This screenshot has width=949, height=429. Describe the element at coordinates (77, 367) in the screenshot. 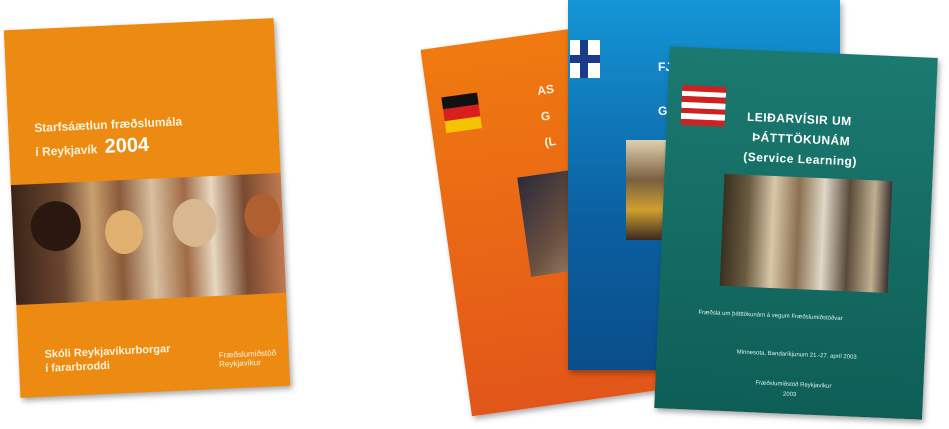

I see `cover1-bottom-line2: í fararbroddi` at that location.